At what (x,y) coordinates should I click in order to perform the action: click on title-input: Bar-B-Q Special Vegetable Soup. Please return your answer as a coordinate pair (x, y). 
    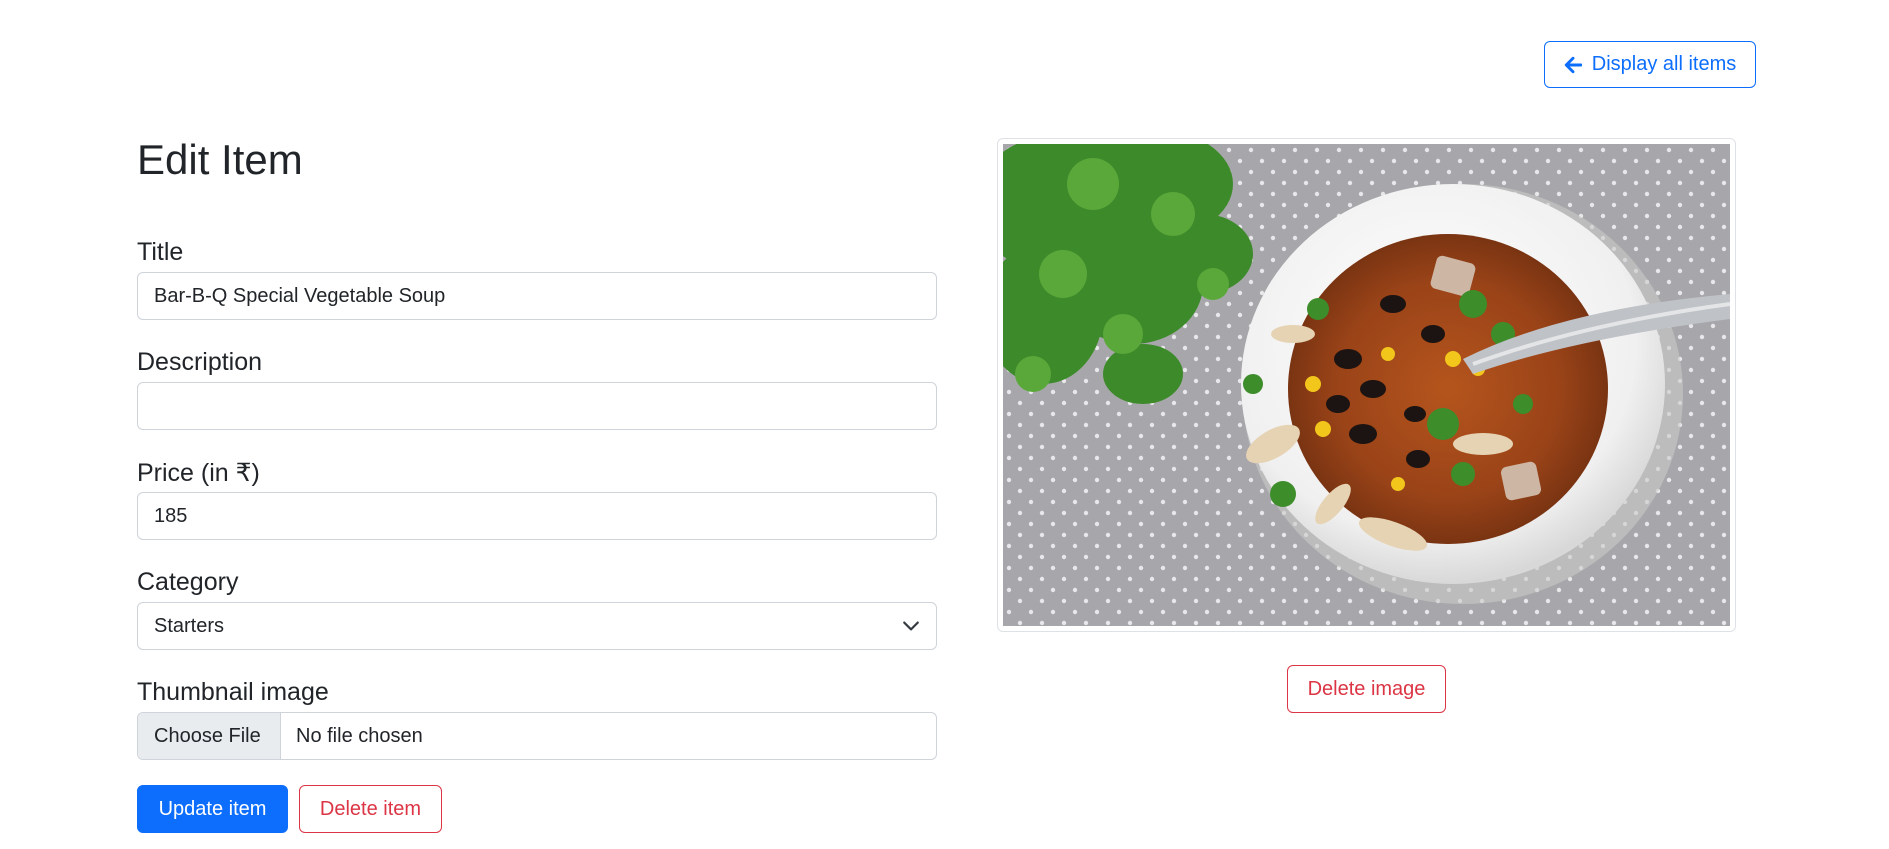
    Looking at the image, I should click on (537, 296).